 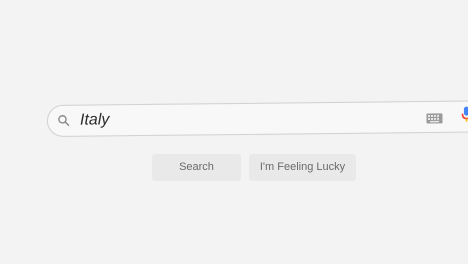 What do you see at coordinates (302, 167) in the screenshot?
I see `feeling-lucky-button: I'm Feeling Lucky` at bounding box center [302, 167].